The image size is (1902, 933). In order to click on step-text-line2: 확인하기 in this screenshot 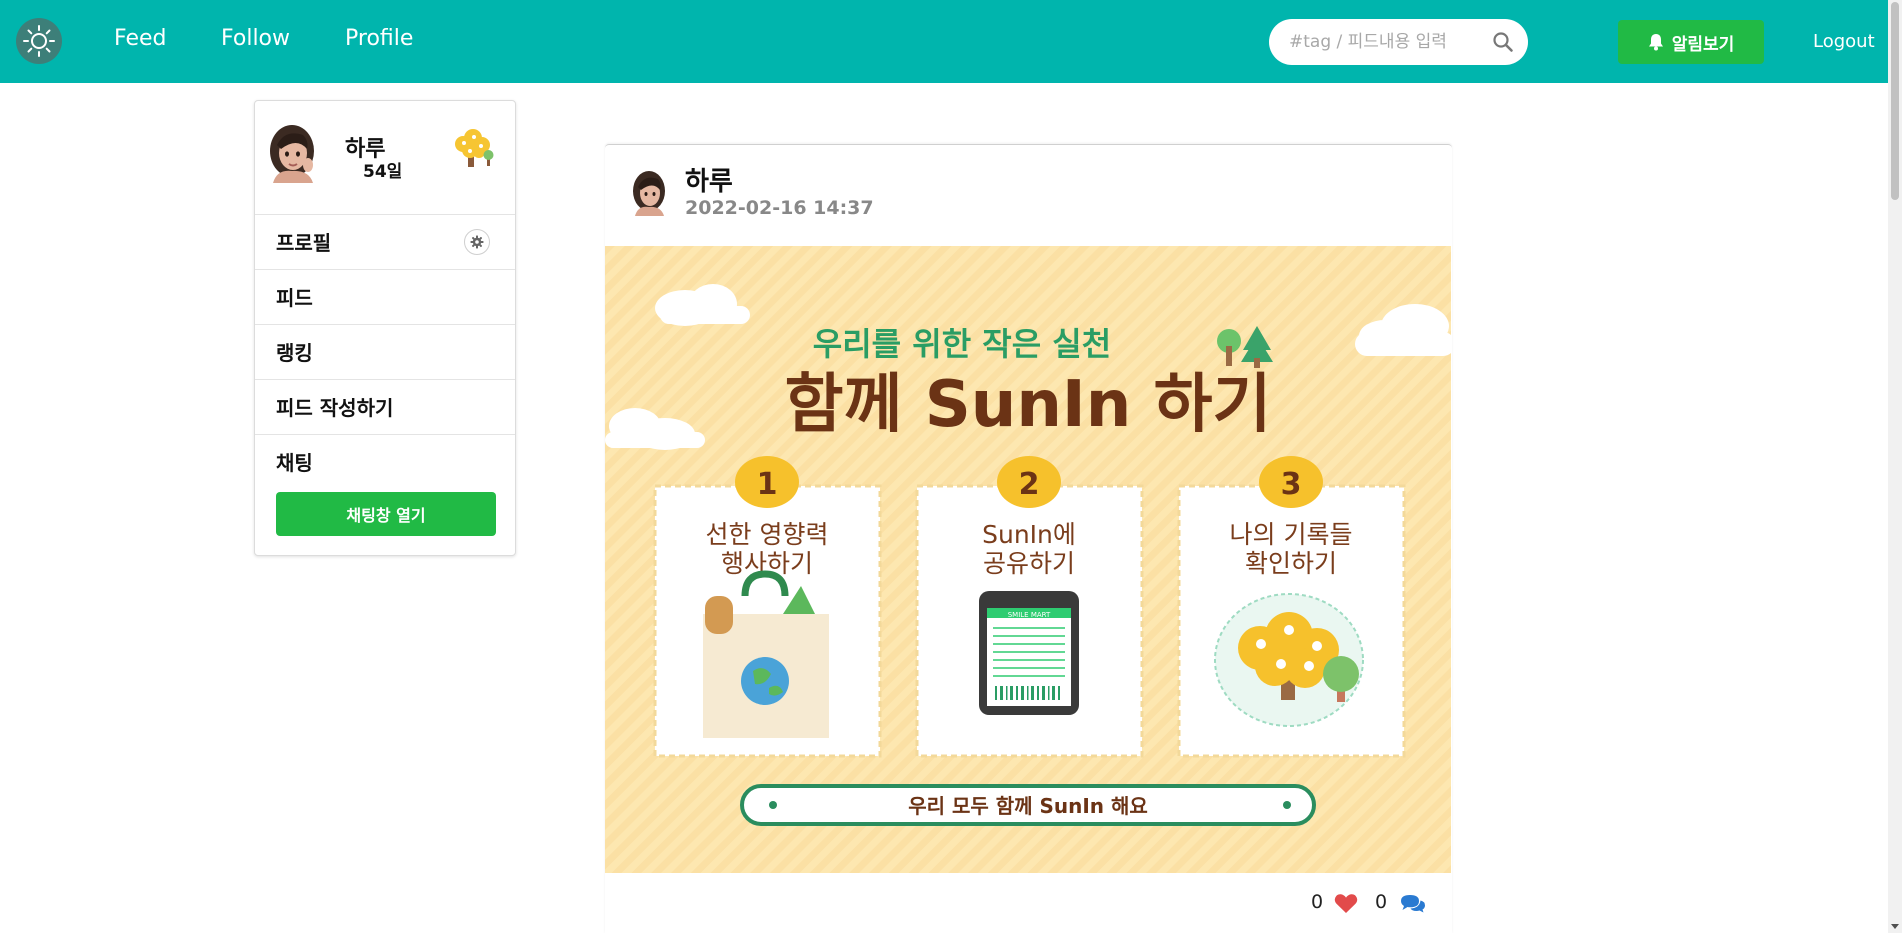, I will do `click(1291, 563)`.